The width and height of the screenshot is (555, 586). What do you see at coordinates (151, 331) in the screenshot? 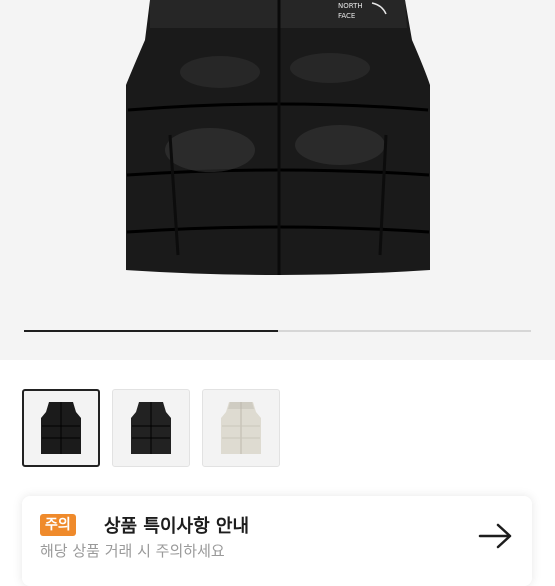
I see `gallery-progress-fill` at bounding box center [151, 331].